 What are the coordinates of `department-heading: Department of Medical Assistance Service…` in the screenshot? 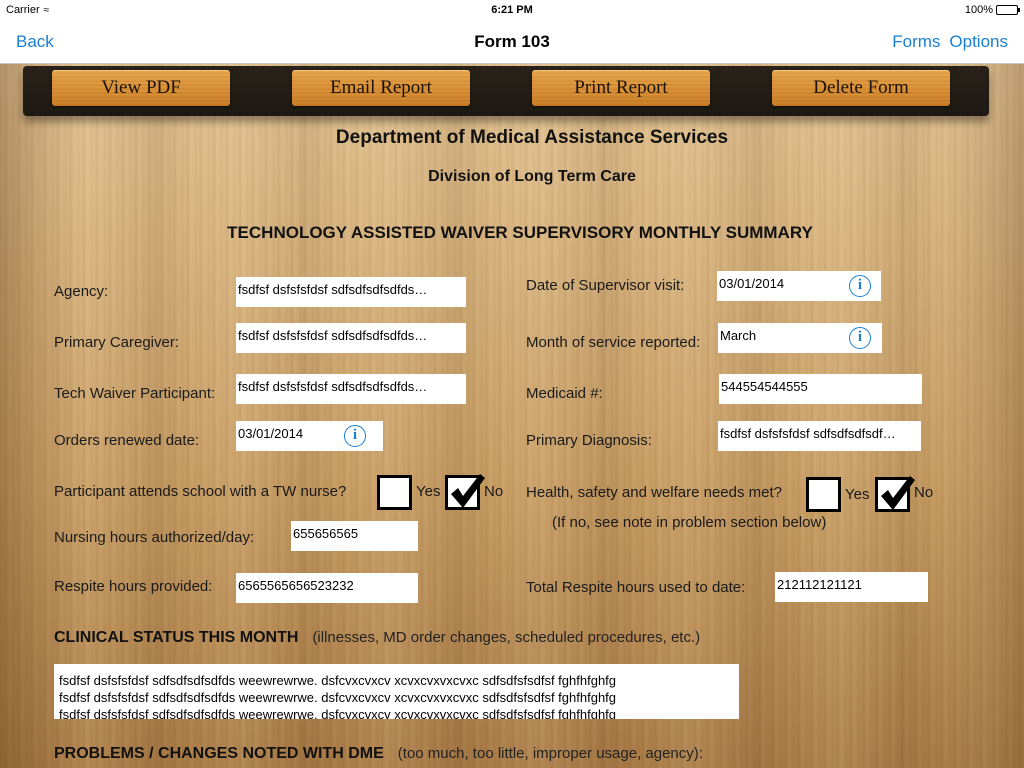 It's located at (532, 137).